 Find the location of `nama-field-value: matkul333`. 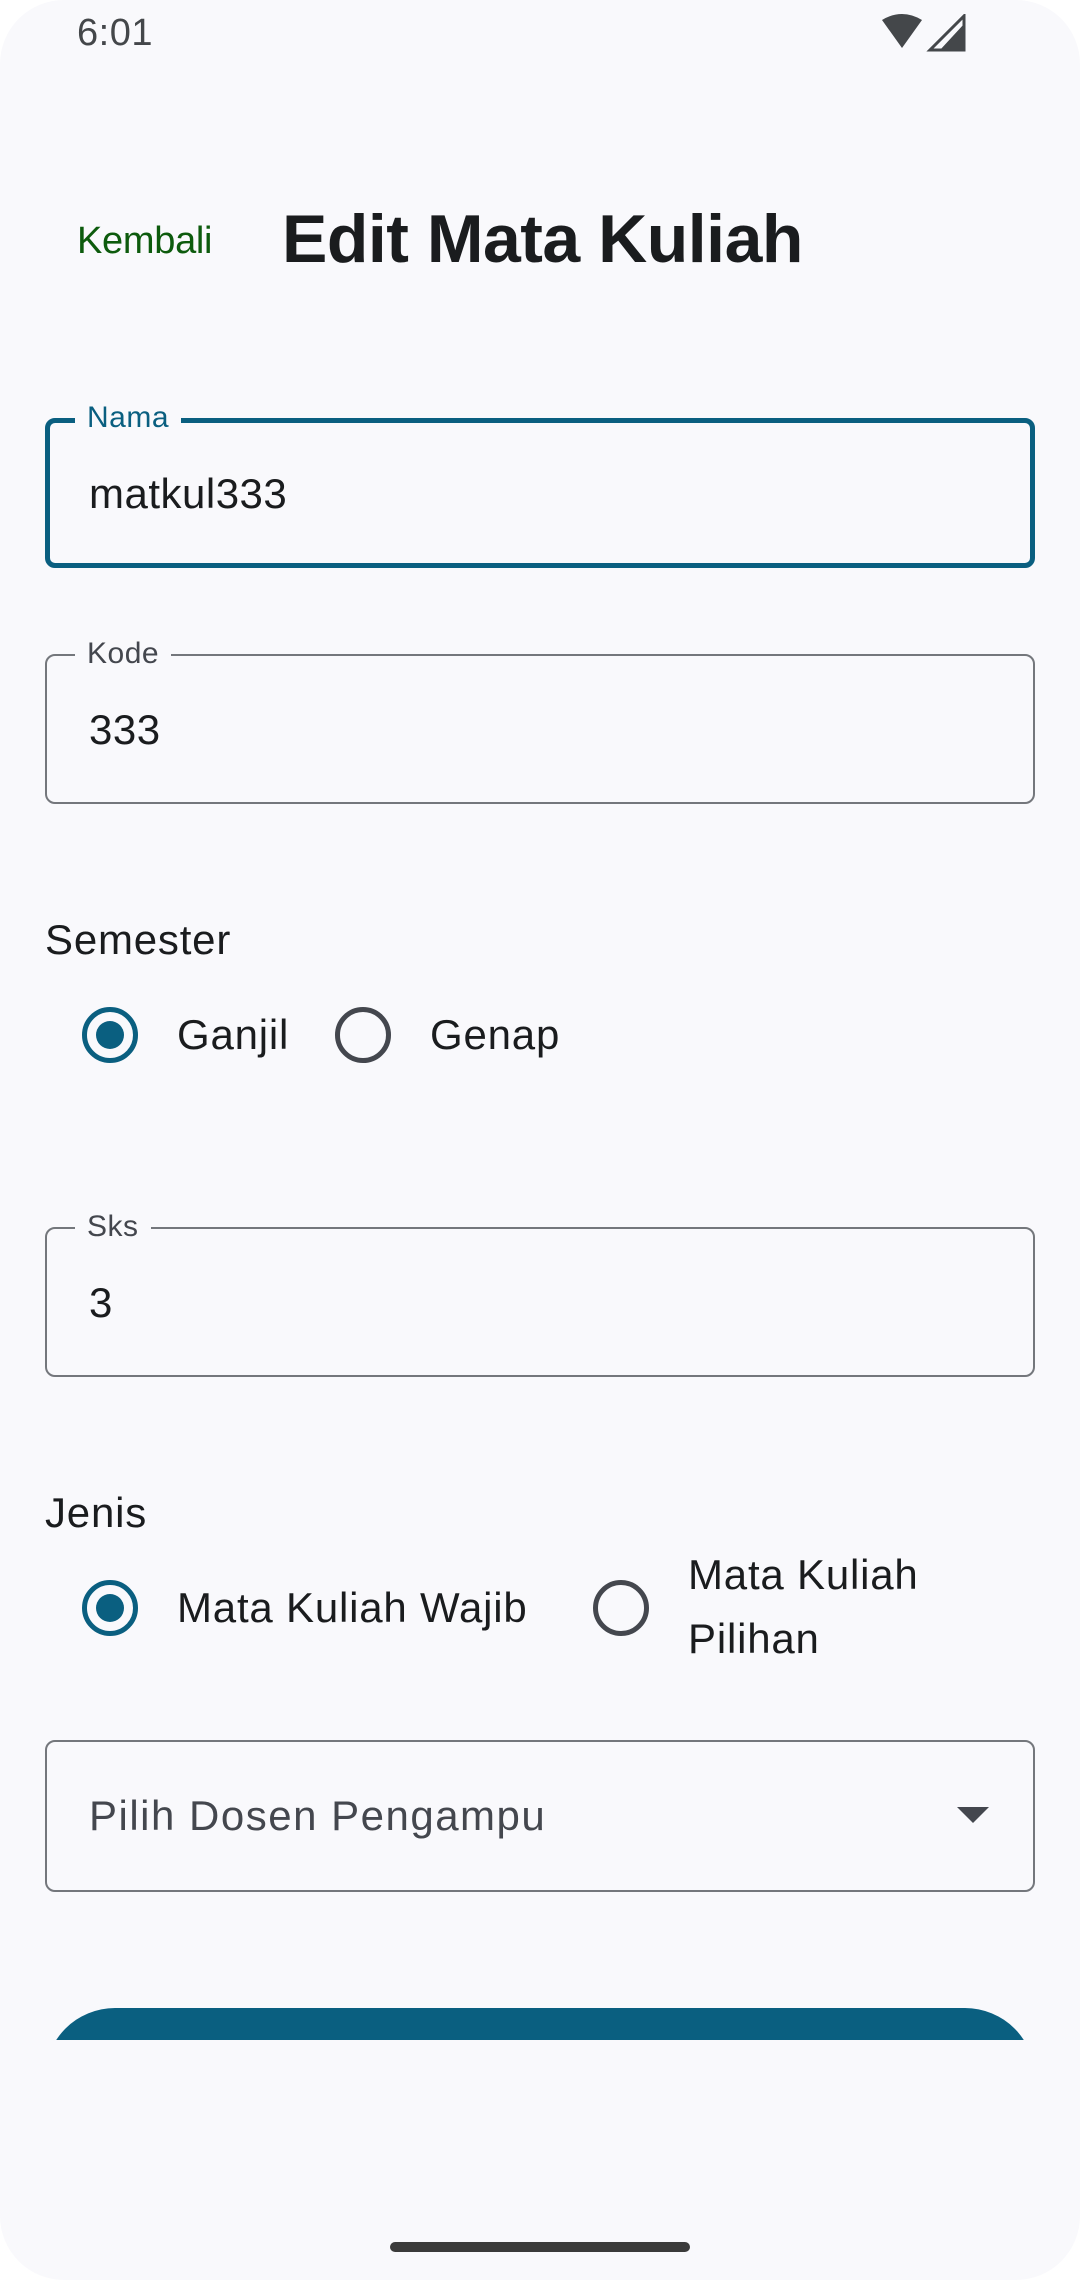

nama-field-value: matkul333 is located at coordinates (188, 493).